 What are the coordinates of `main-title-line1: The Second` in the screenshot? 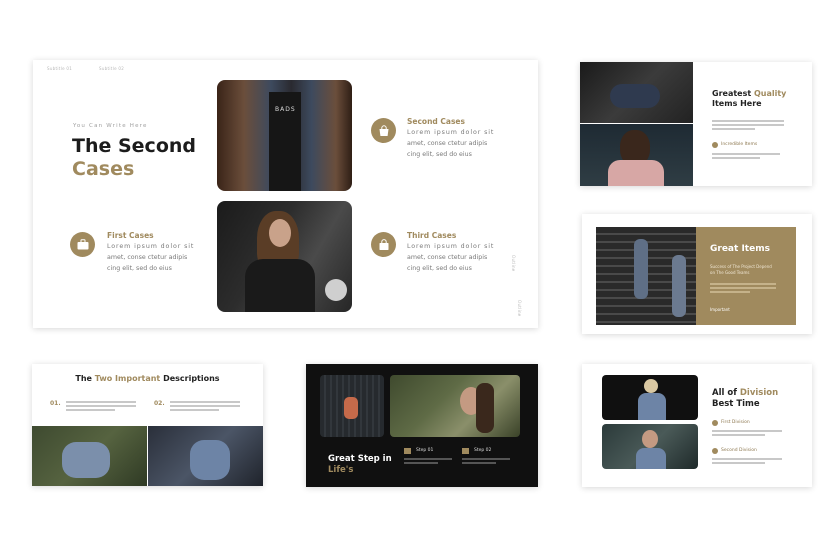 It's located at (134, 146).